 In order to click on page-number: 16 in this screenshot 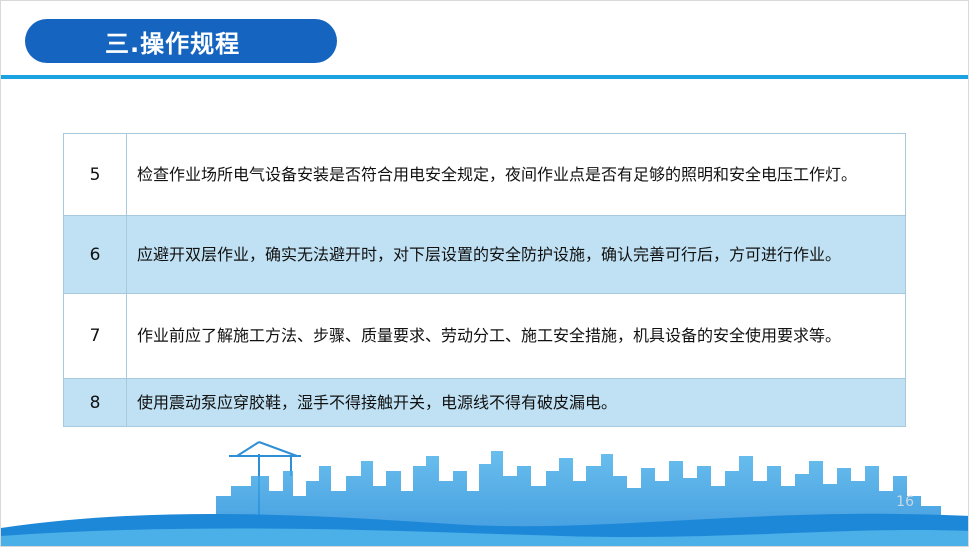, I will do `click(905, 502)`.